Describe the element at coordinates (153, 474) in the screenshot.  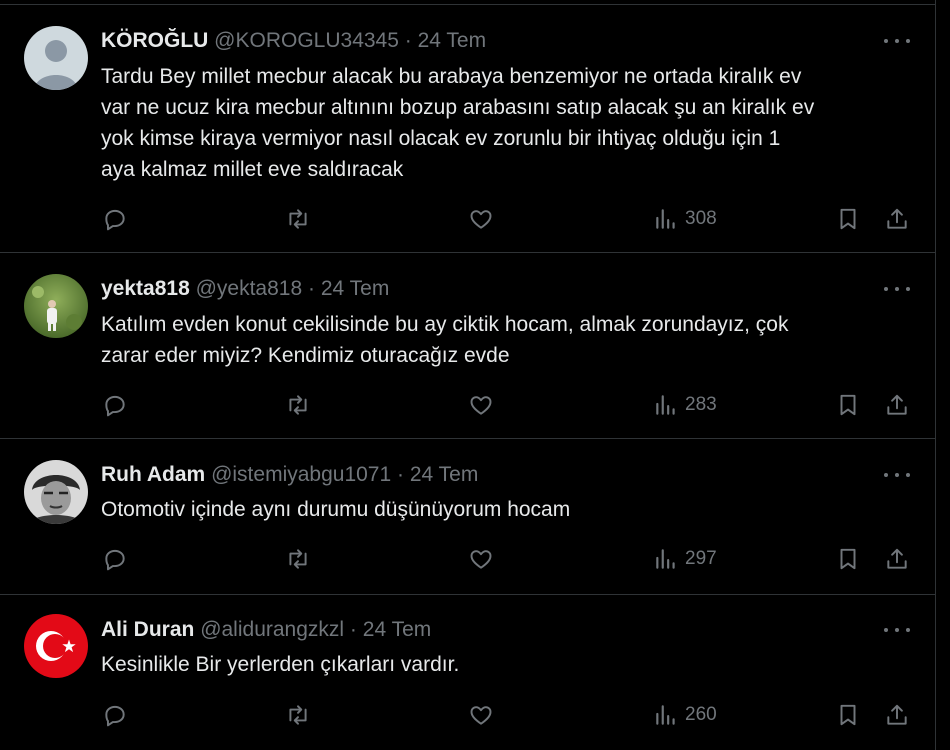
I see `display-name: Ruh Adam` at that location.